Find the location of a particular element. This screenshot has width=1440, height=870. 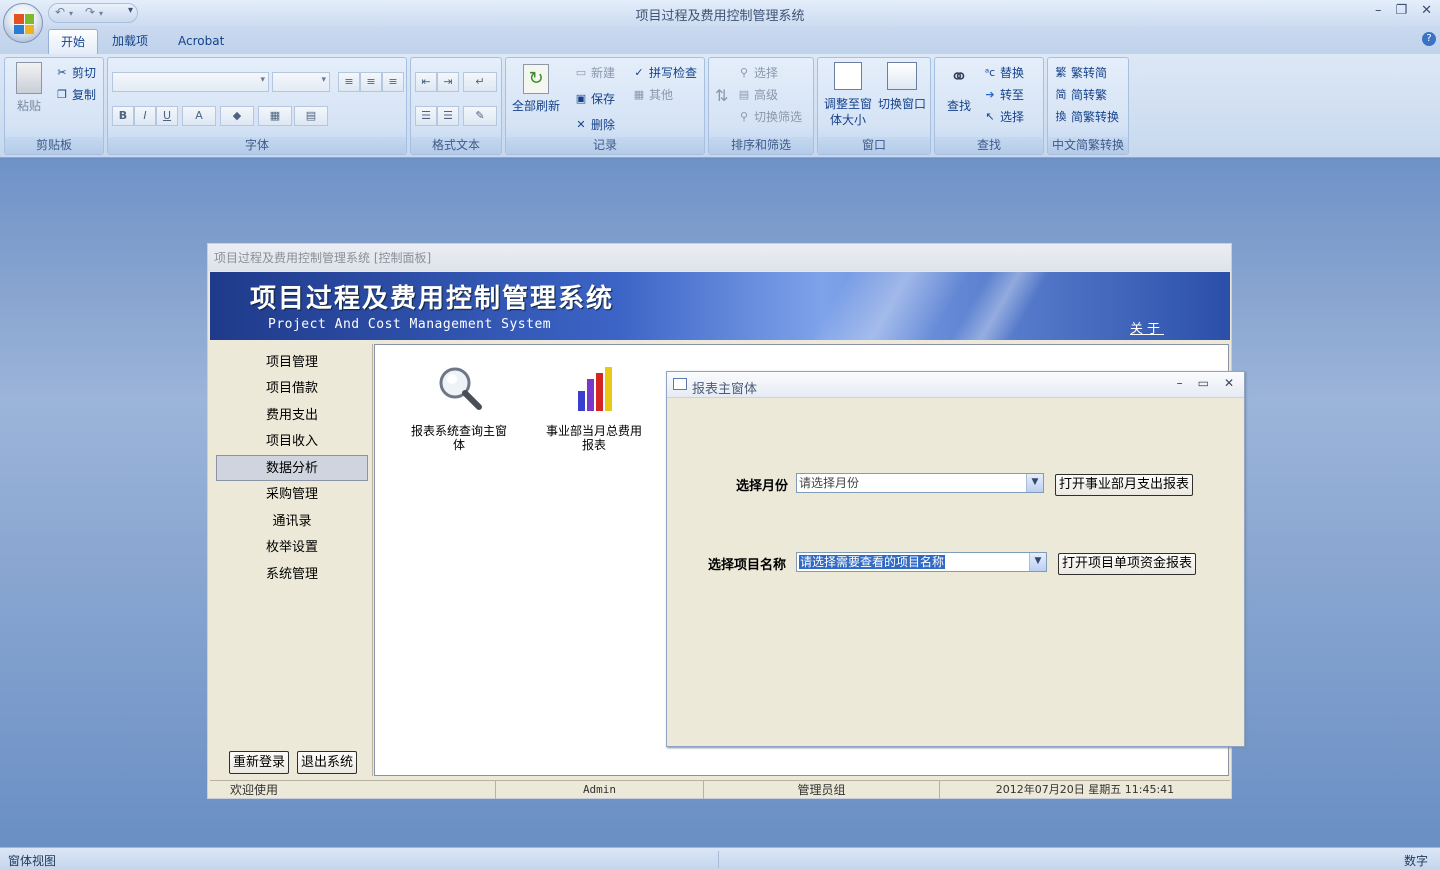

popup-titlebar: 报表主窗体 – ▭ ✕ is located at coordinates (955, 385).